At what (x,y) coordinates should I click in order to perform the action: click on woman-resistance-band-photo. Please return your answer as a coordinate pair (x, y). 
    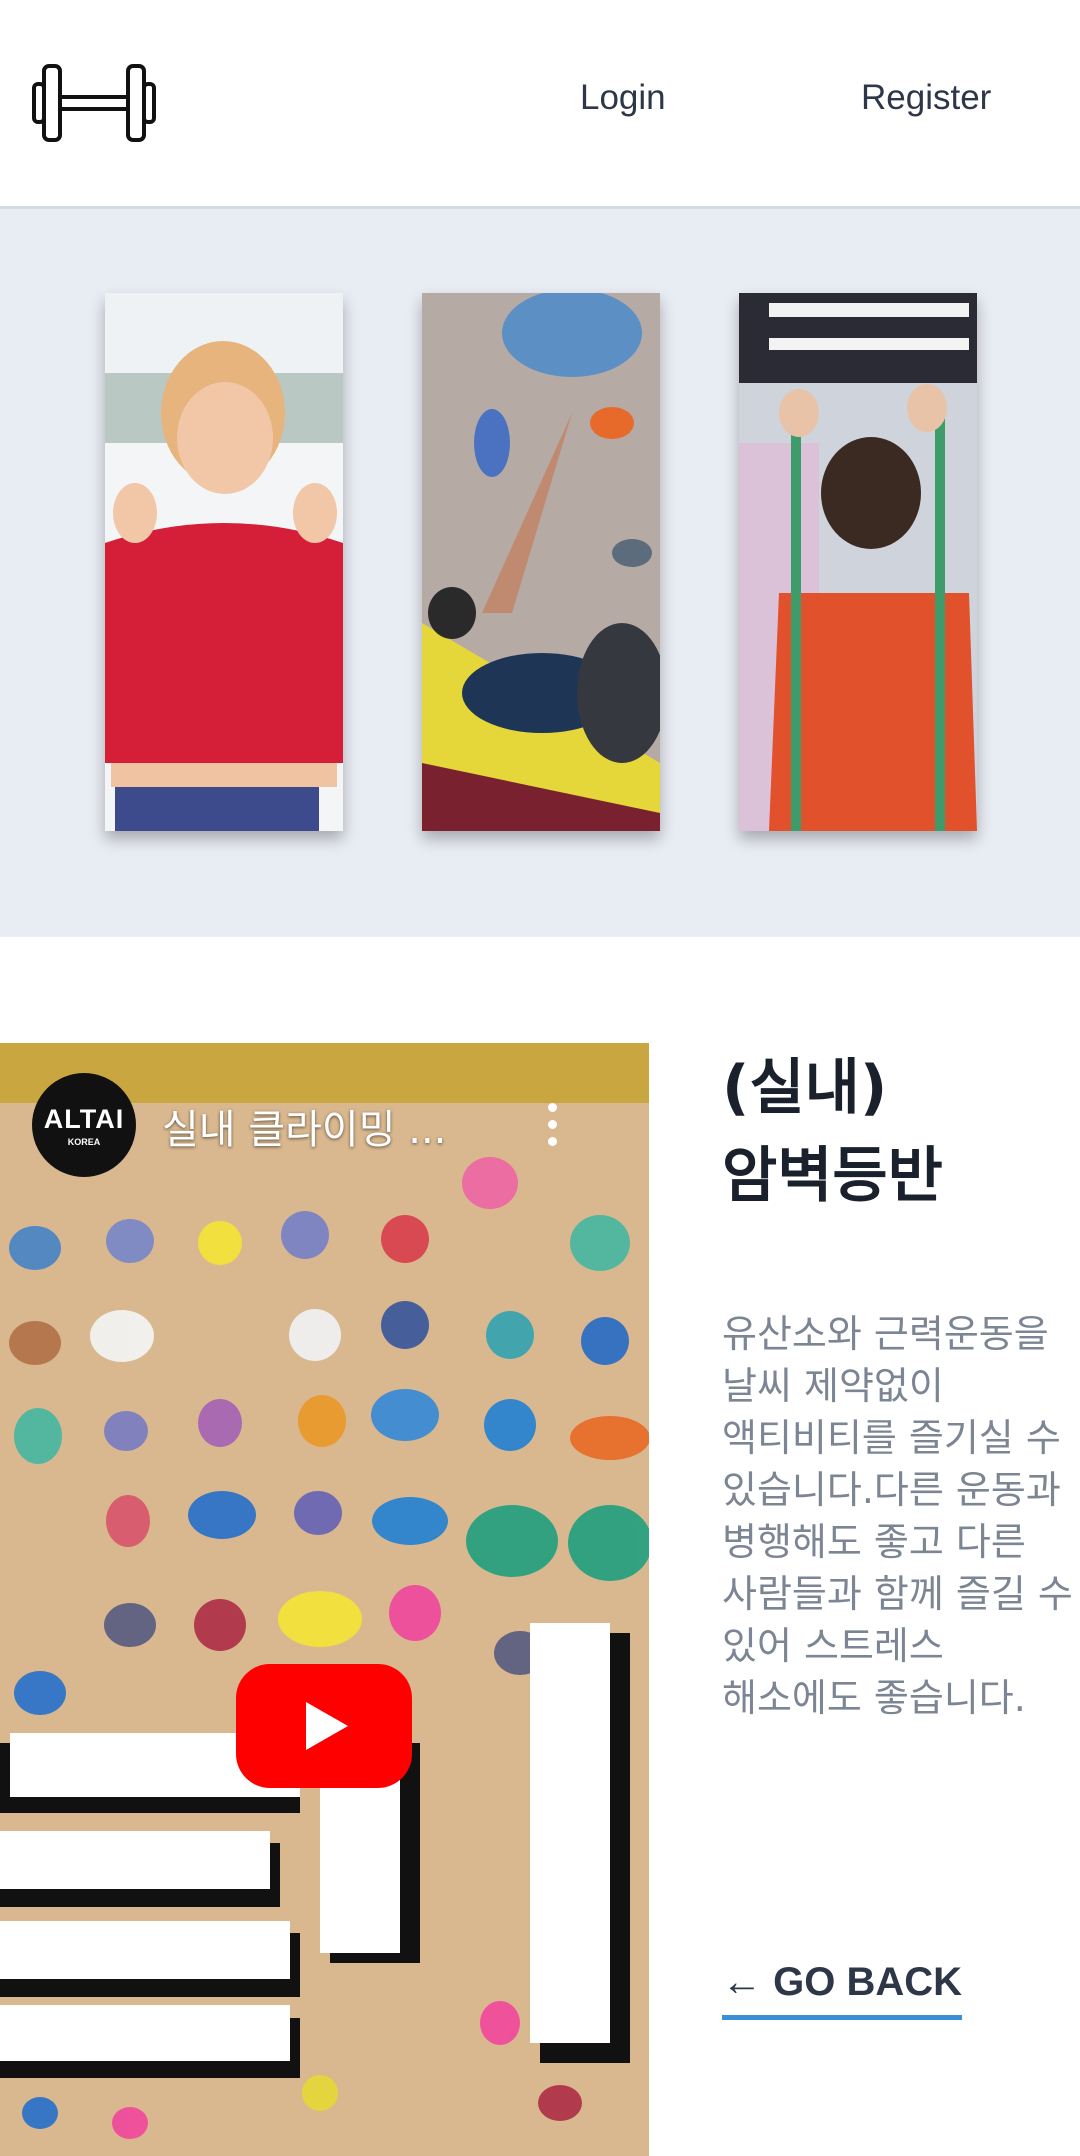
    Looking at the image, I should click on (858, 562).